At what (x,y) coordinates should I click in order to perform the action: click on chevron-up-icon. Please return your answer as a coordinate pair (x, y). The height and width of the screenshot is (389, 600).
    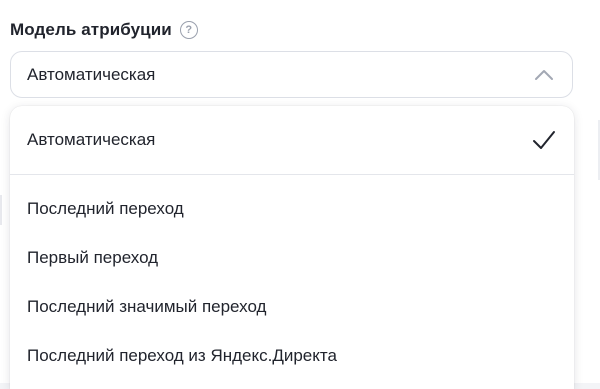
    Looking at the image, I should click on (544, 75).